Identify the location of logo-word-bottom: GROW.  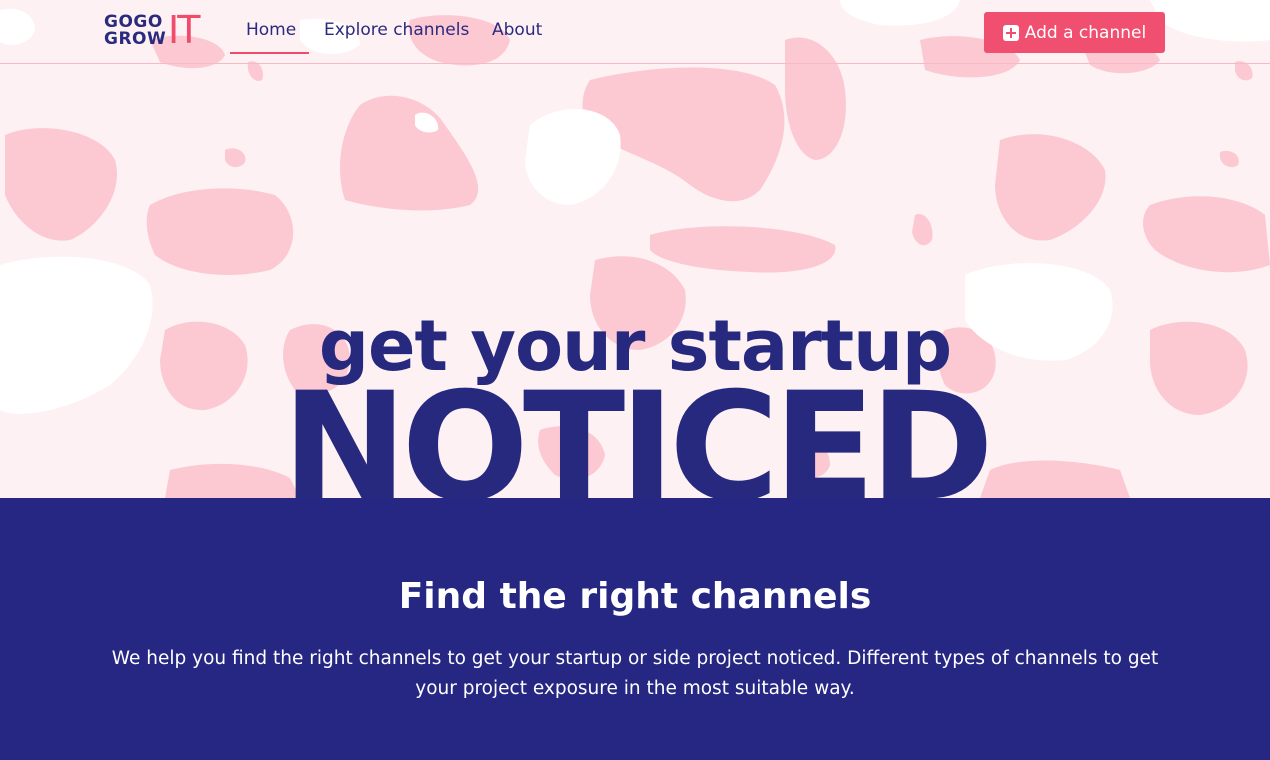
(135, 39).